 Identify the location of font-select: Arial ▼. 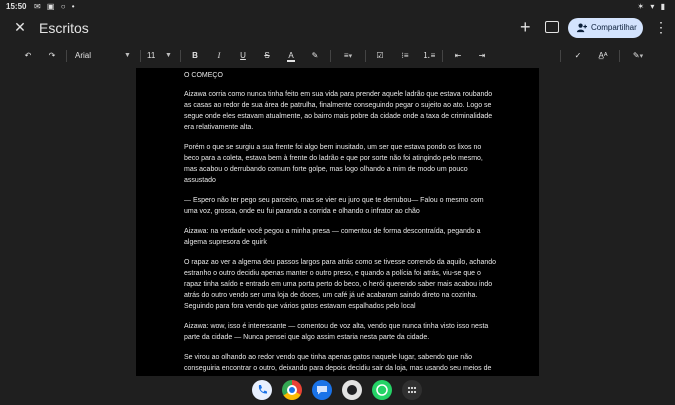
(105, 56).